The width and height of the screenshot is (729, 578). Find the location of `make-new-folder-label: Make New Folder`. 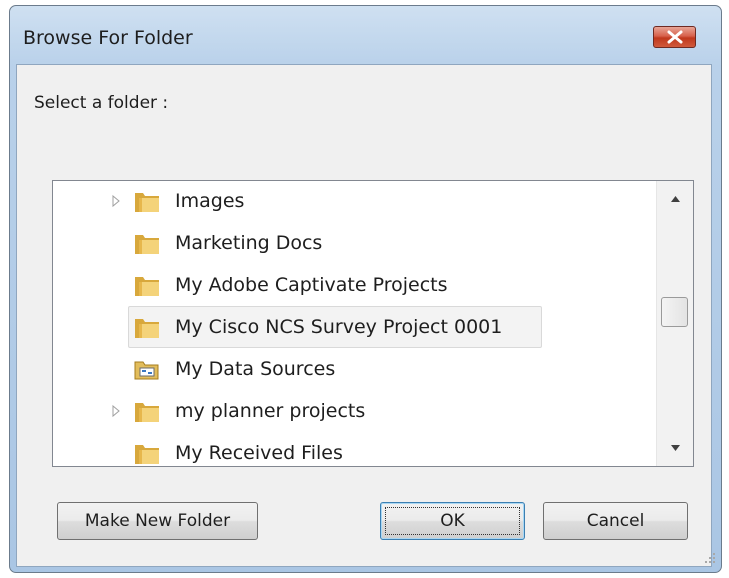

make-new-folder-label: Make New Folder is located at coordinates (157, 521).